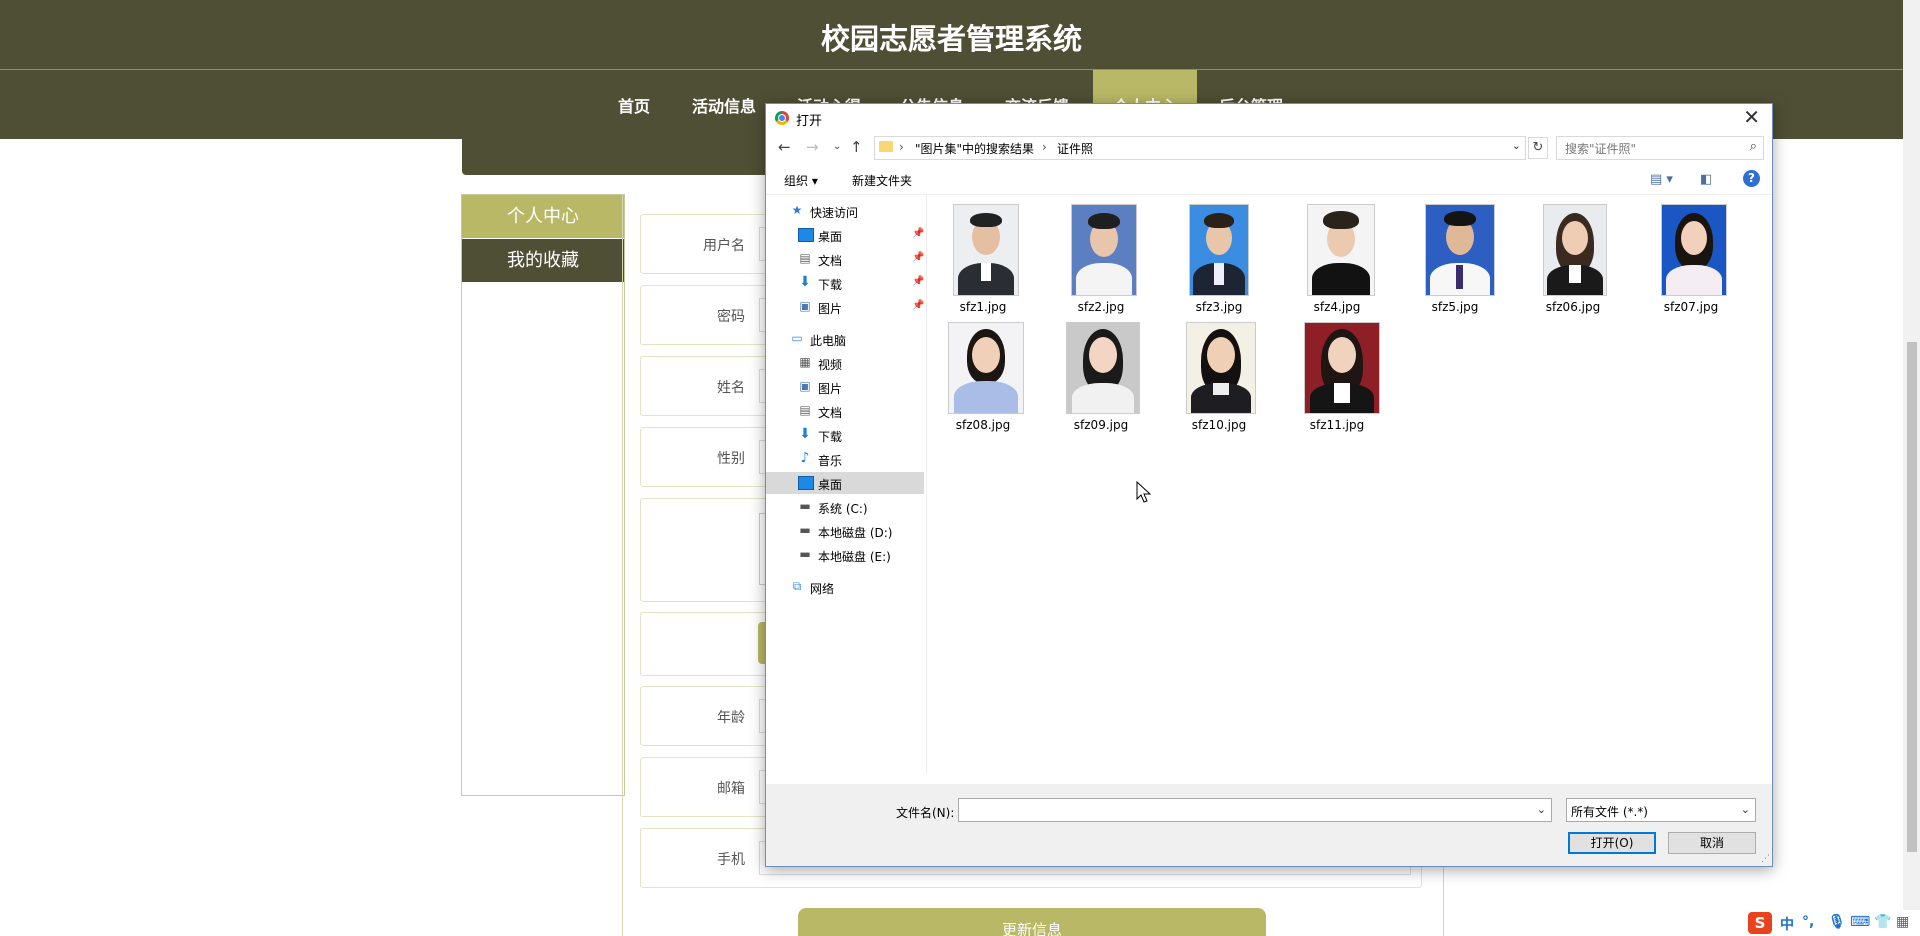  What do you see at coordinates (845, 435) in the screenshot?
I see `tree-pc-downloads: ⬇ 下载` at bounding box center [845, 435].